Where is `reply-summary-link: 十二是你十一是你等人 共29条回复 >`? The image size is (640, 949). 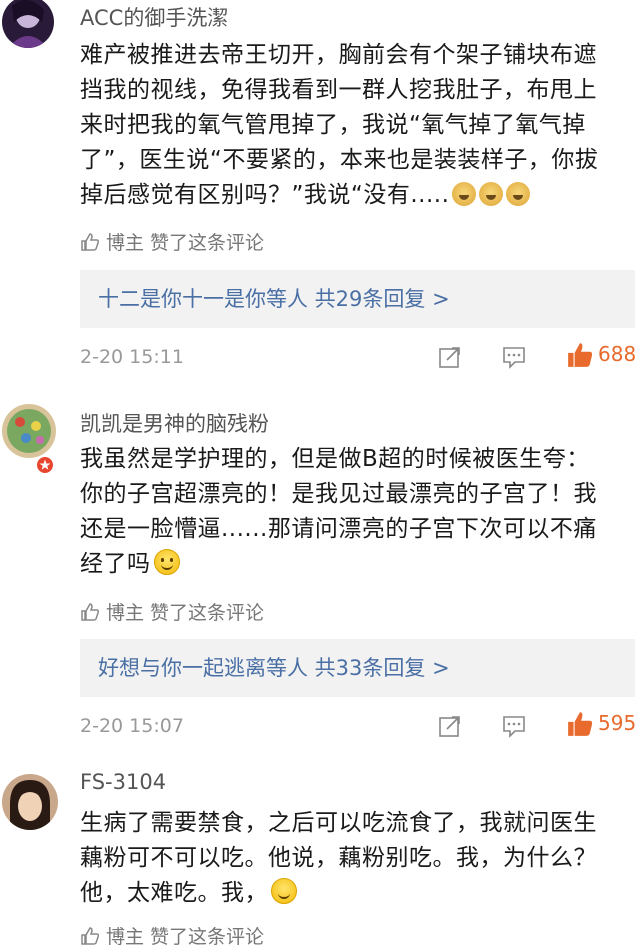
reply-summary-link: 十二是你十一是你等人 共29条回复 > is located at coordinates (357, 299).